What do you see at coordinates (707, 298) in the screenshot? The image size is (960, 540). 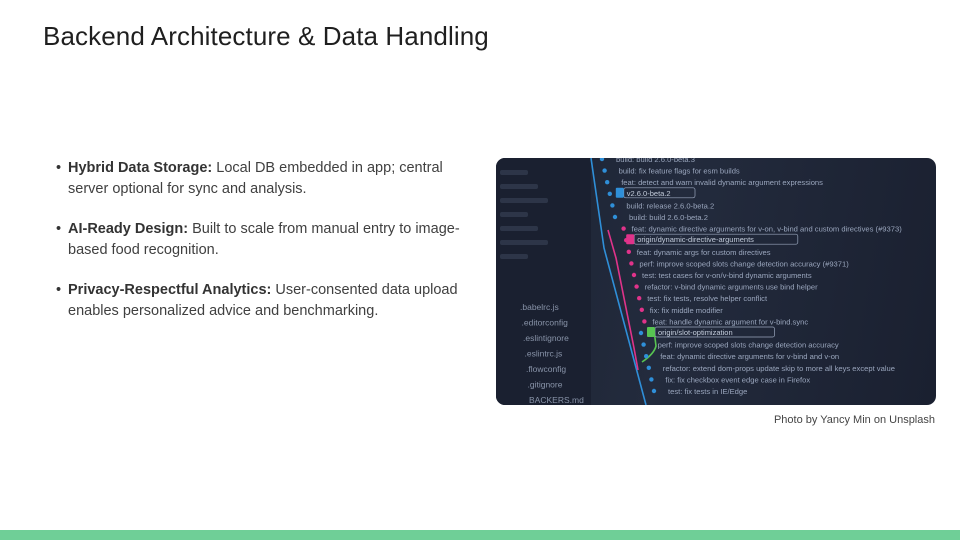 I see `commit-message: test: fix tests, resolve helper conflict` at bounding box center [707, 298].